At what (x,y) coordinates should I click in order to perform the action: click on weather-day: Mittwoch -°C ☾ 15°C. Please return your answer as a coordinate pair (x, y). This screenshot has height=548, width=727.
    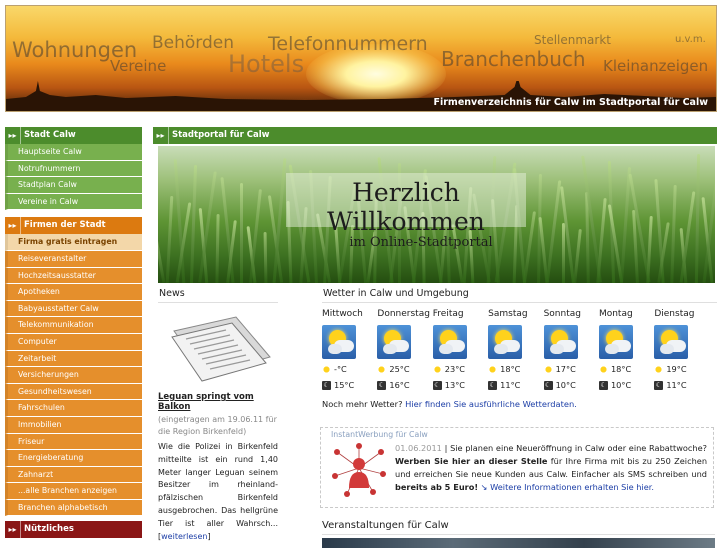
    Looking at the image, I should click on (349, 350).